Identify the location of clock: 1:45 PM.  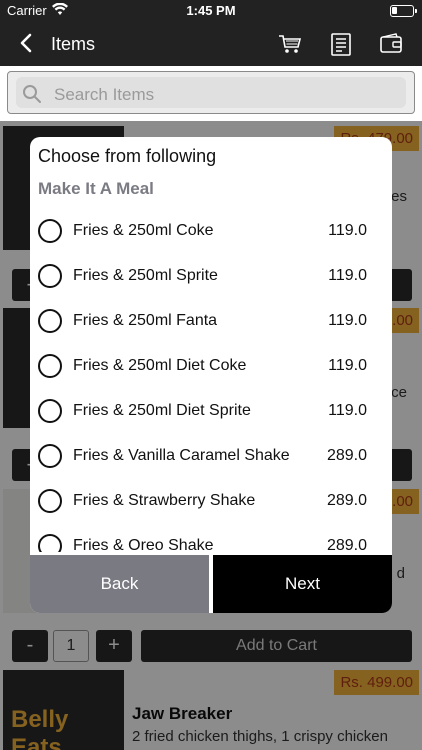
(211, 10).